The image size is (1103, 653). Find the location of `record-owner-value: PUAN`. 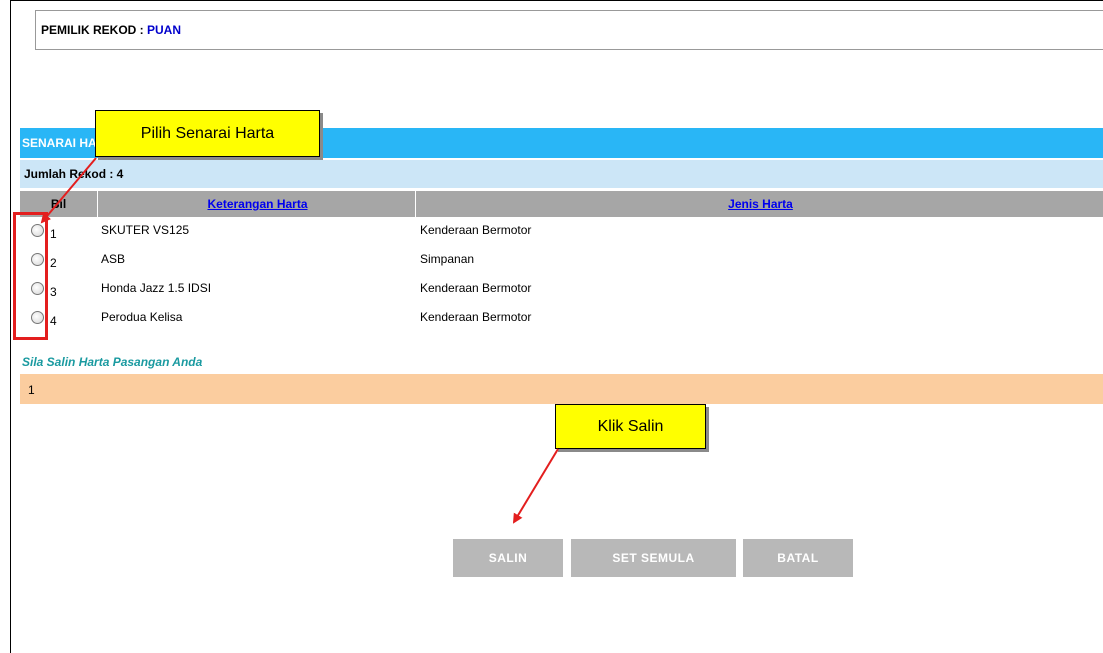

record-owner-value: PUAN is located at coordinates (164, 30).